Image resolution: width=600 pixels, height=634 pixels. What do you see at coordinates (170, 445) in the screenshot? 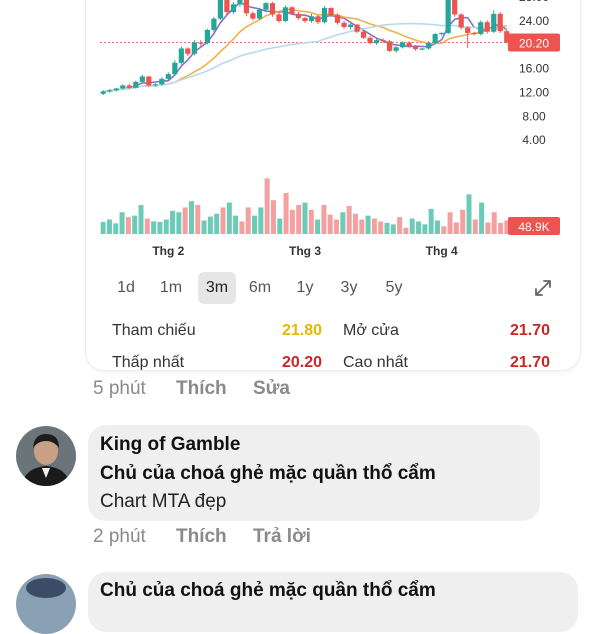
I see `comment-author: King of Gamble` at bounding box center [170, 445].